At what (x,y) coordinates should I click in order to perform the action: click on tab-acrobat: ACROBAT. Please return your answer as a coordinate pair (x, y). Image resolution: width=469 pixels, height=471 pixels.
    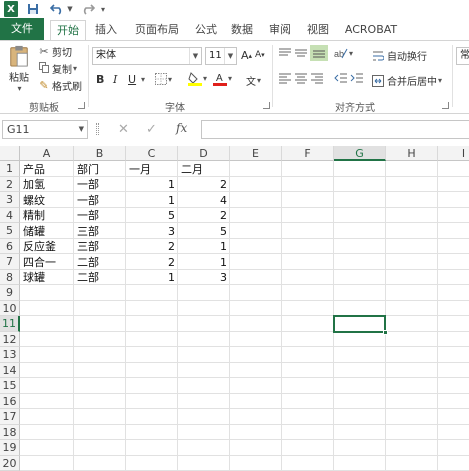
    Looking at the image, I should click on (371, 30).